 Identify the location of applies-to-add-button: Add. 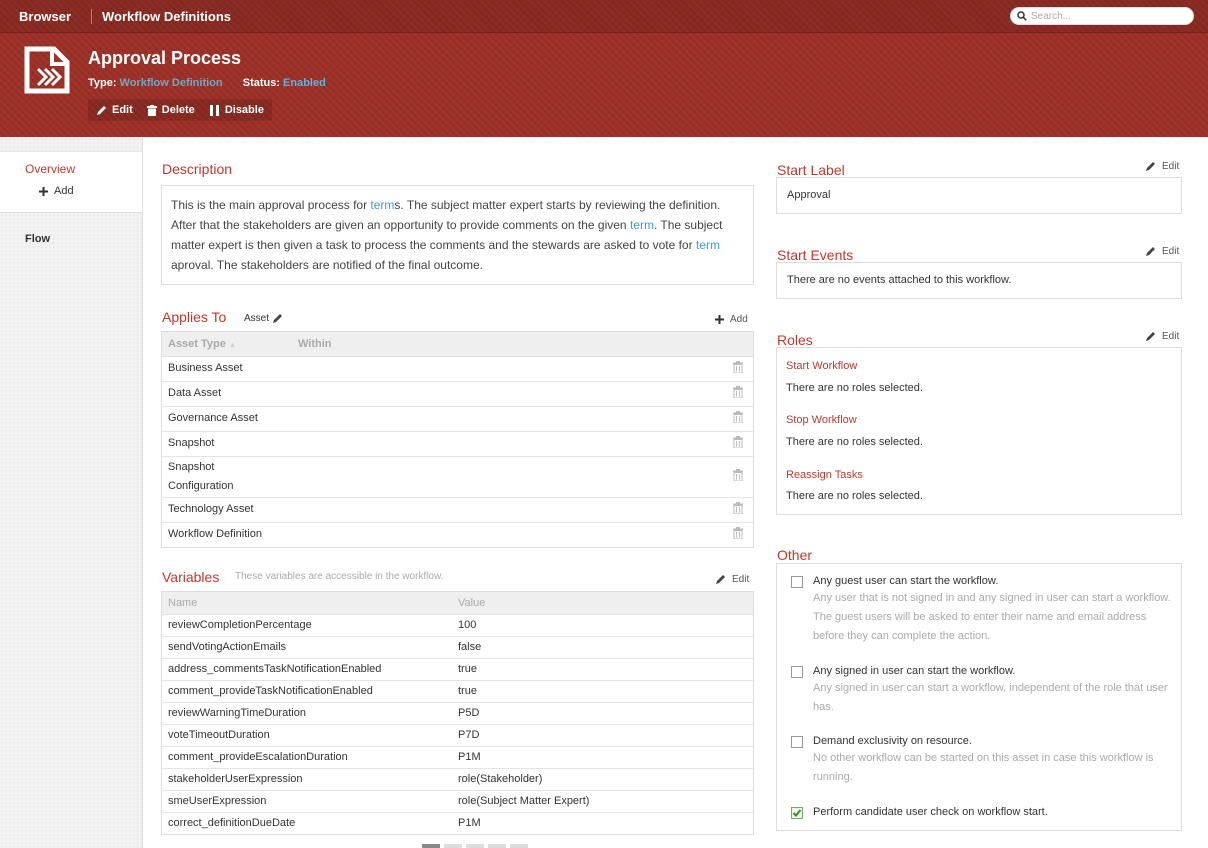
(731, 319).